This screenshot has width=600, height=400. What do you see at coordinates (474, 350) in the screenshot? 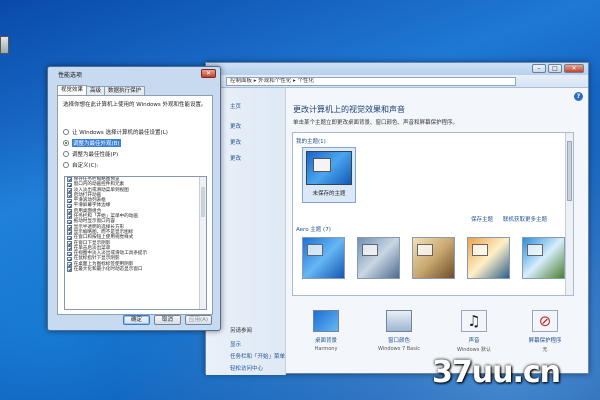
I see `sounds-value: Windows 默认` at bounding box center [474, 350].